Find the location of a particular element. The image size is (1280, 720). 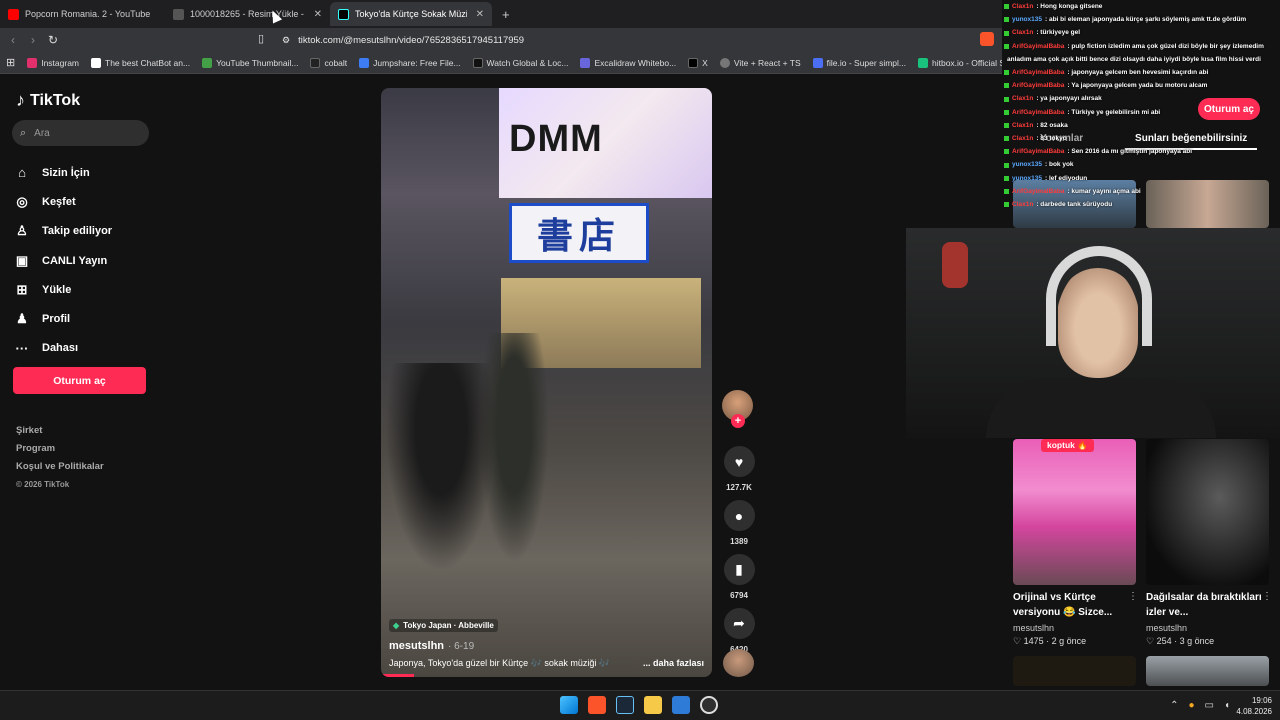

bookmark-vite: Vite + React + TS is located at coordinates (760, 62).